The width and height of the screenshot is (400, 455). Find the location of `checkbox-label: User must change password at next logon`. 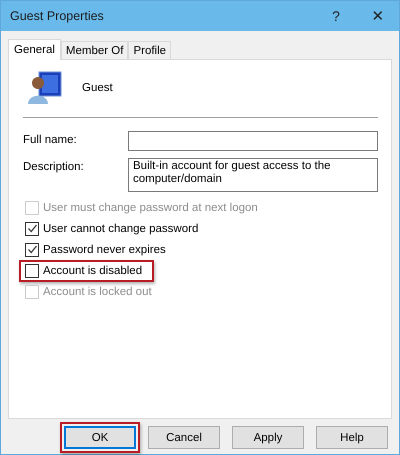

checkbox-label: User must change password at next logon is located at coordinates (150, 208).